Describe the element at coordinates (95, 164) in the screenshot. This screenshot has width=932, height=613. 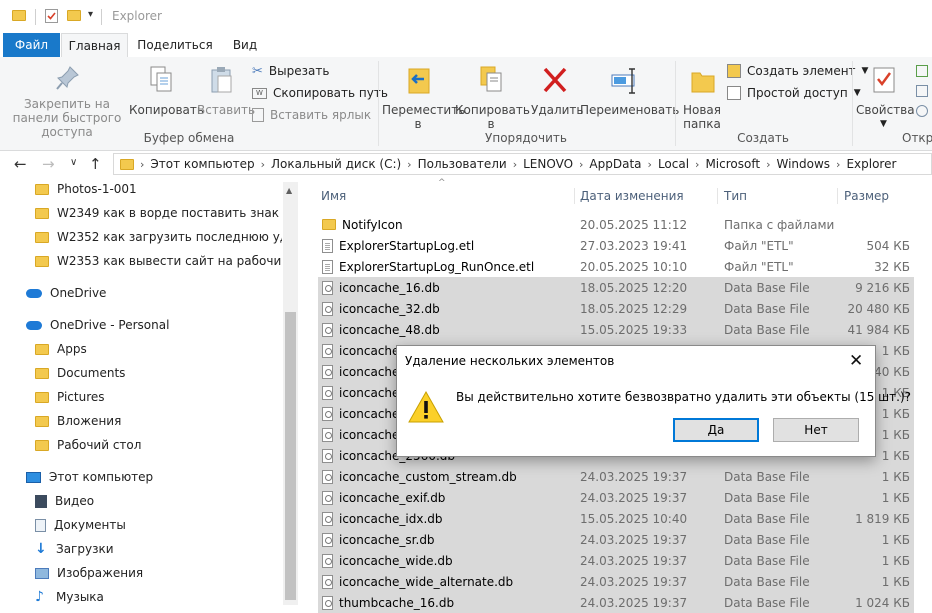
I see `up-arrow-icon: ↑` at that location.